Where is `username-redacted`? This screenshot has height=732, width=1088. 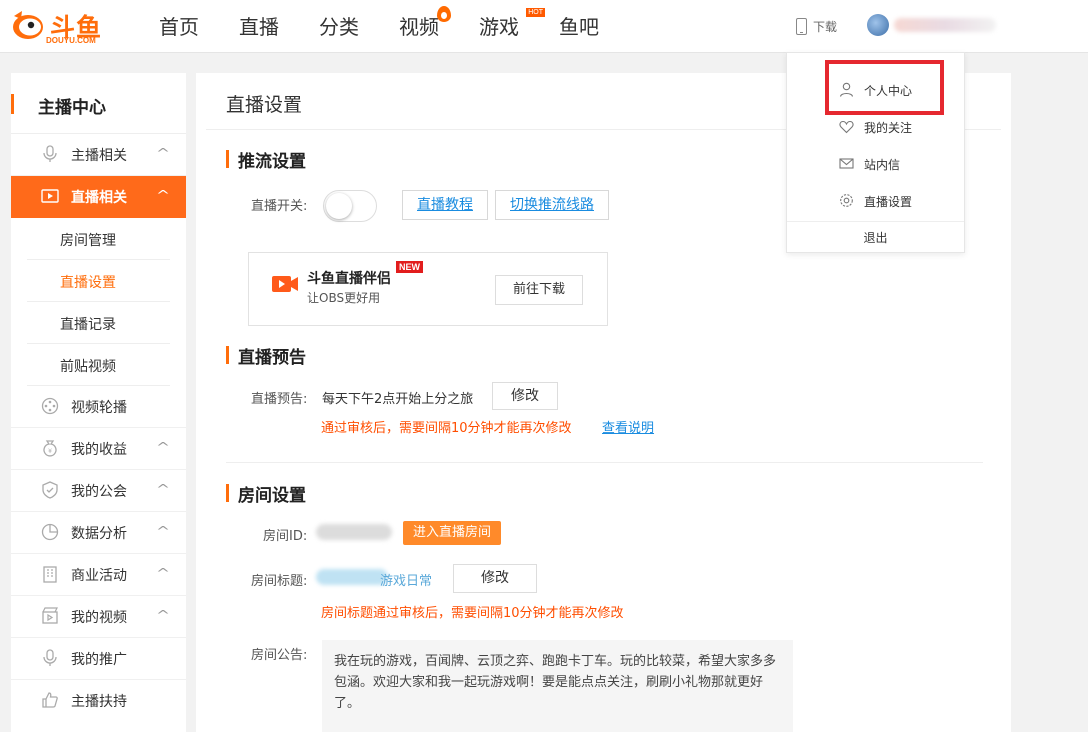 username-redacted is located at coordinates (945, 25).